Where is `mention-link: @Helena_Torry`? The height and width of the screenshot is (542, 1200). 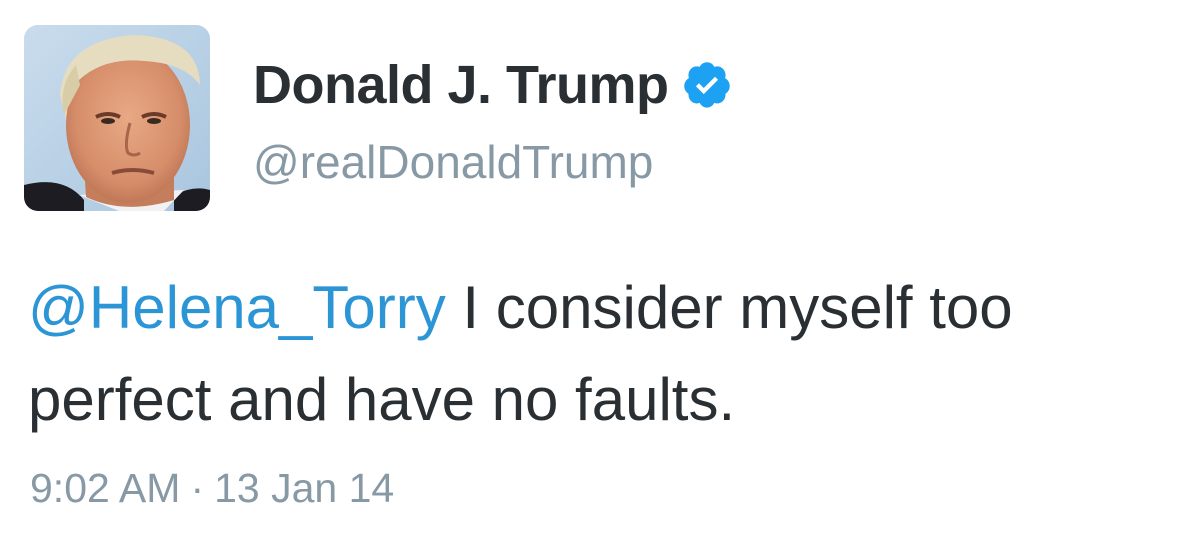 mention-link: @Helena_Torry is located at coordinates (237, 307).